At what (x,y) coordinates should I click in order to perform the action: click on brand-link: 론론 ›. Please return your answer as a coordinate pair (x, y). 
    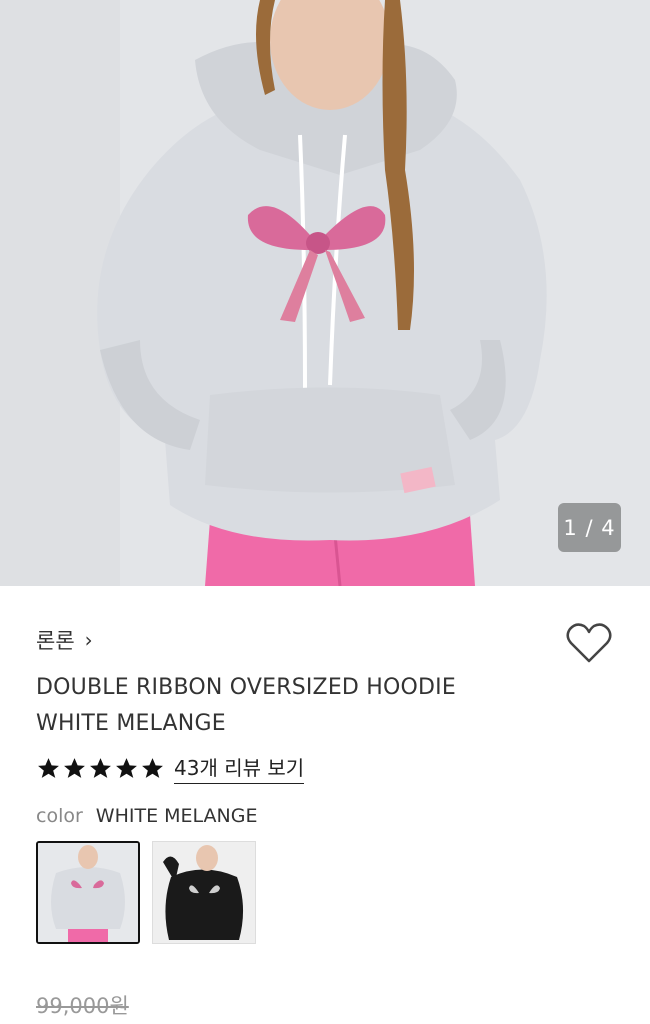
    Looking at the image, I should click on (64, 640).